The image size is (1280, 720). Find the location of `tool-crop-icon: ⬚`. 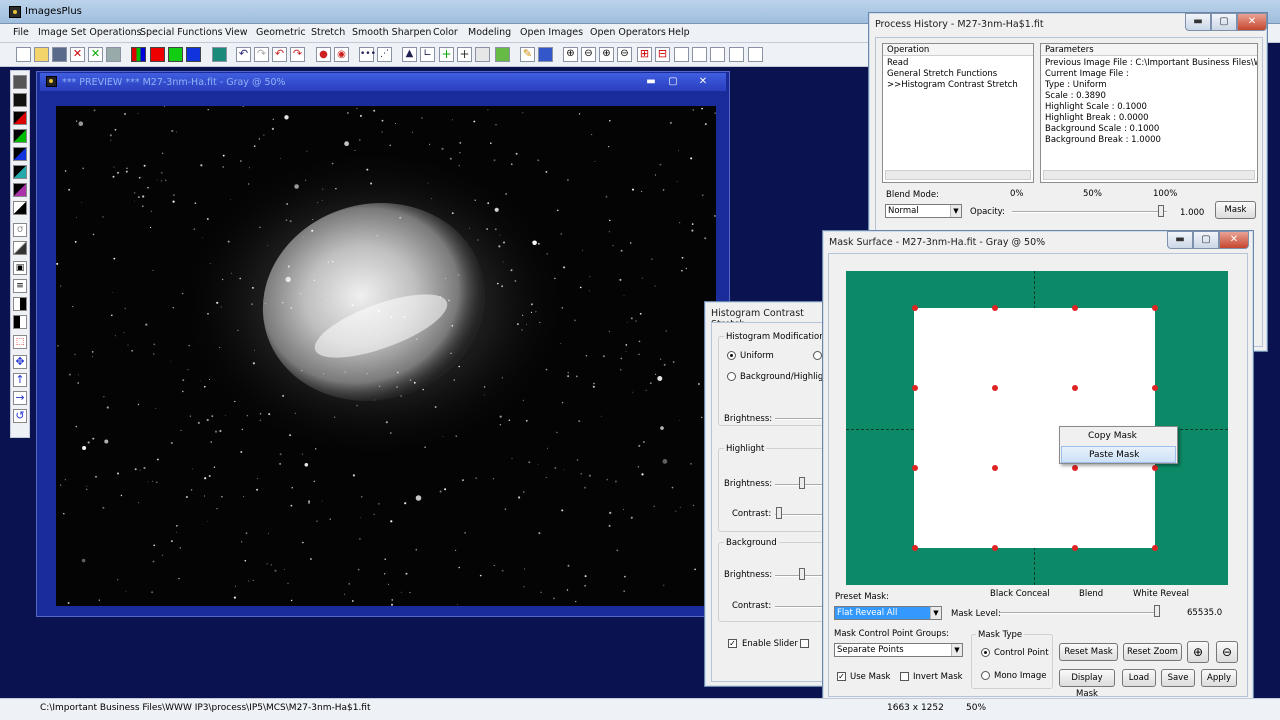

tool-crop-icon: ⬚ is located at coordinates (20, 342).